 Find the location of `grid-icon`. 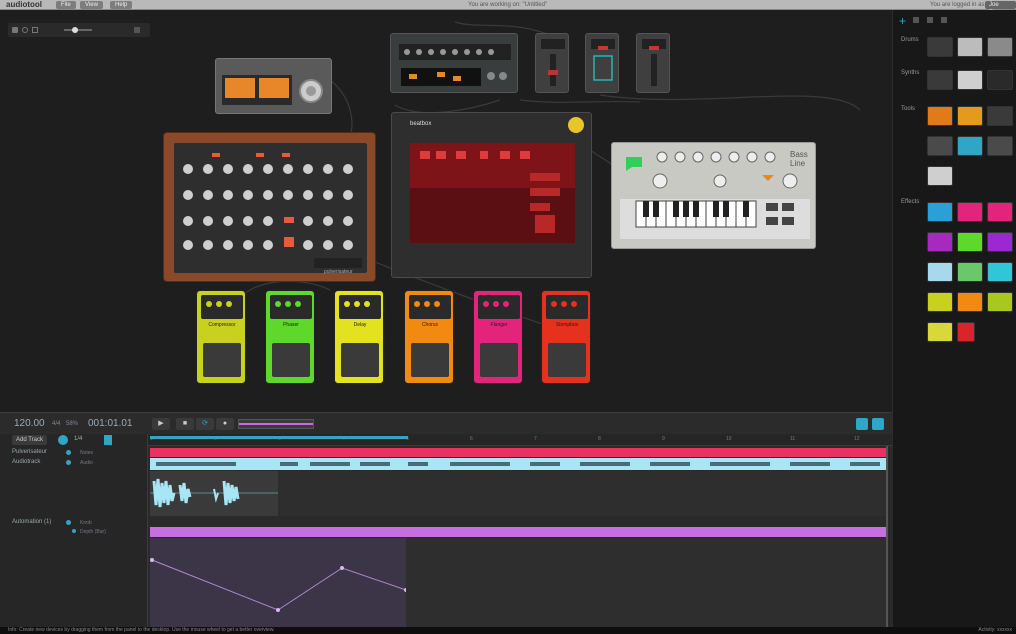

grid-icon is located at coordinates (108, 440).